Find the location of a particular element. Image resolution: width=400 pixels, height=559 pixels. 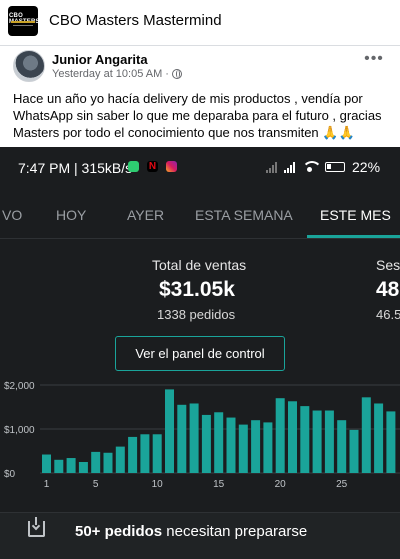

total-sales-value: $31.05k is located at coordinates (197, 289).